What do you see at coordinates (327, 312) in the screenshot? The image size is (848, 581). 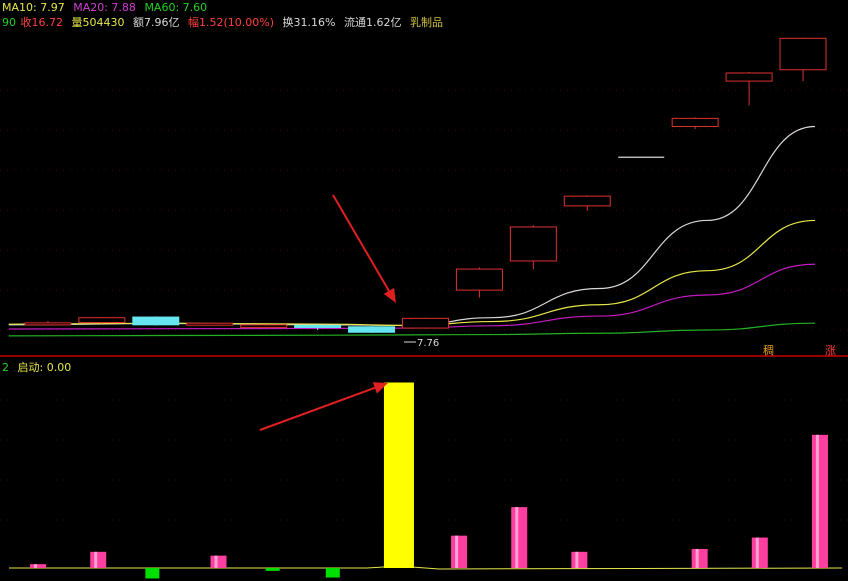 I see `annotation-arrows` at bounding box center [327, 312].